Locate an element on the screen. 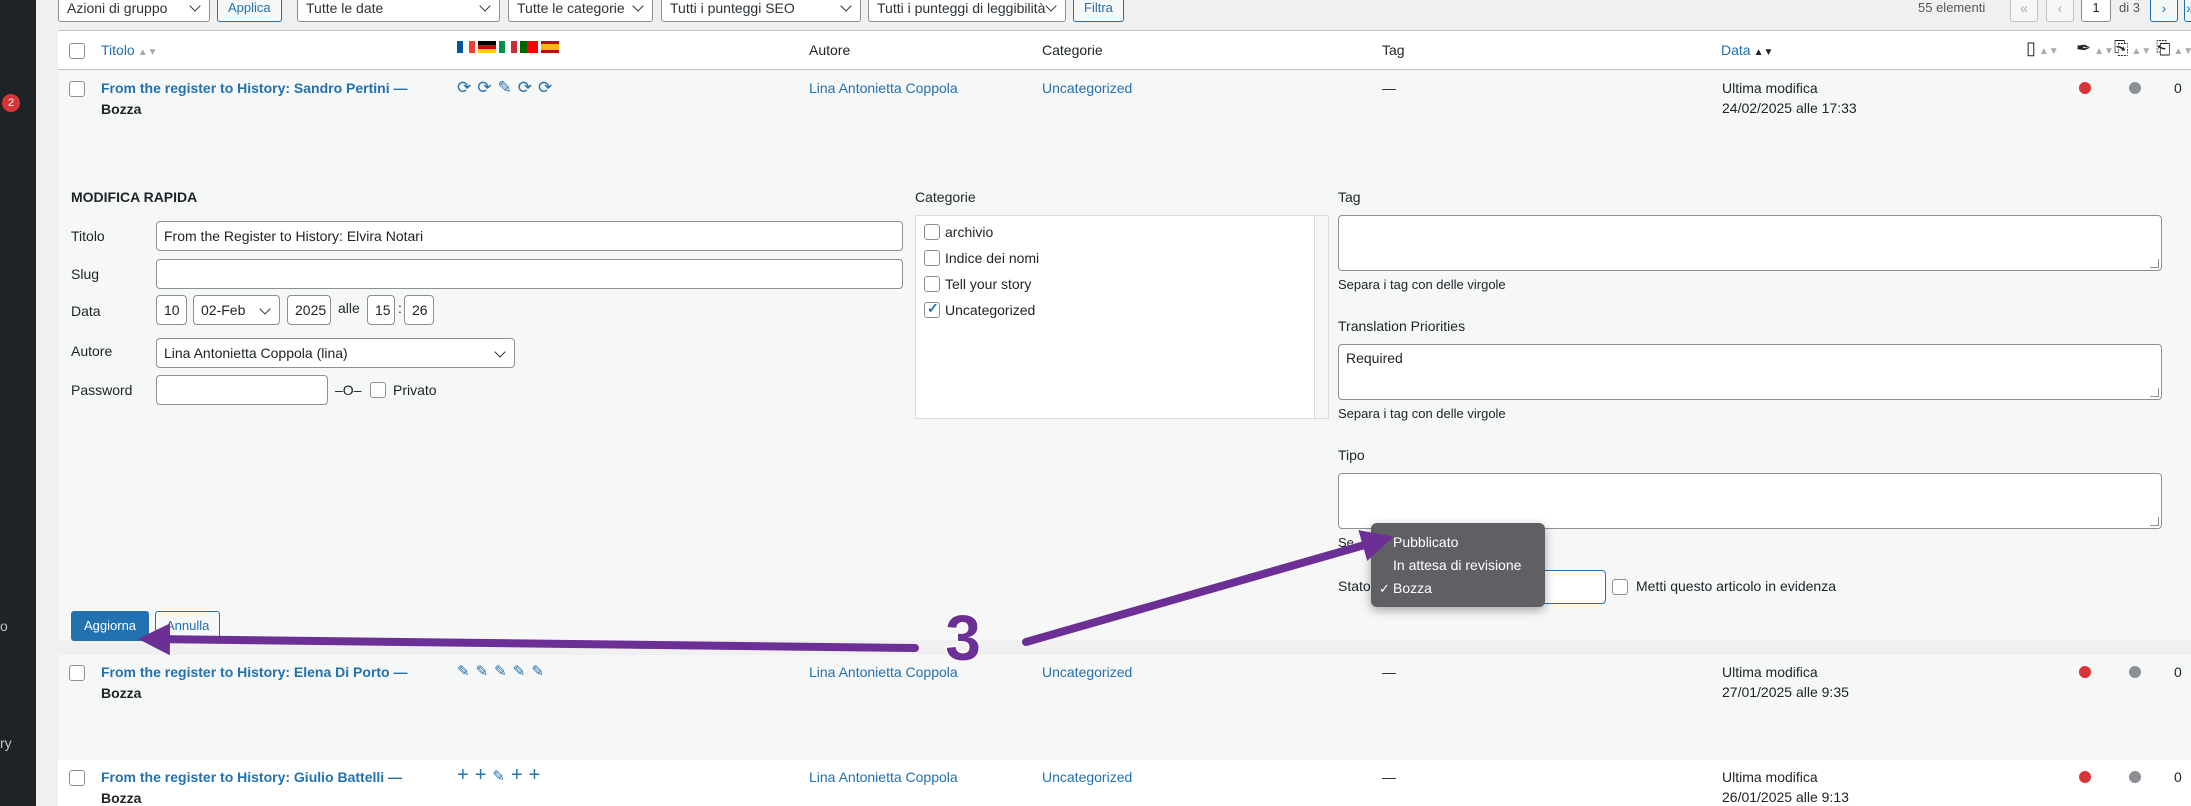 The height and width of the screenshot is (806, 2191). filter-button: Filtra is located at coordinates (1098, 11).